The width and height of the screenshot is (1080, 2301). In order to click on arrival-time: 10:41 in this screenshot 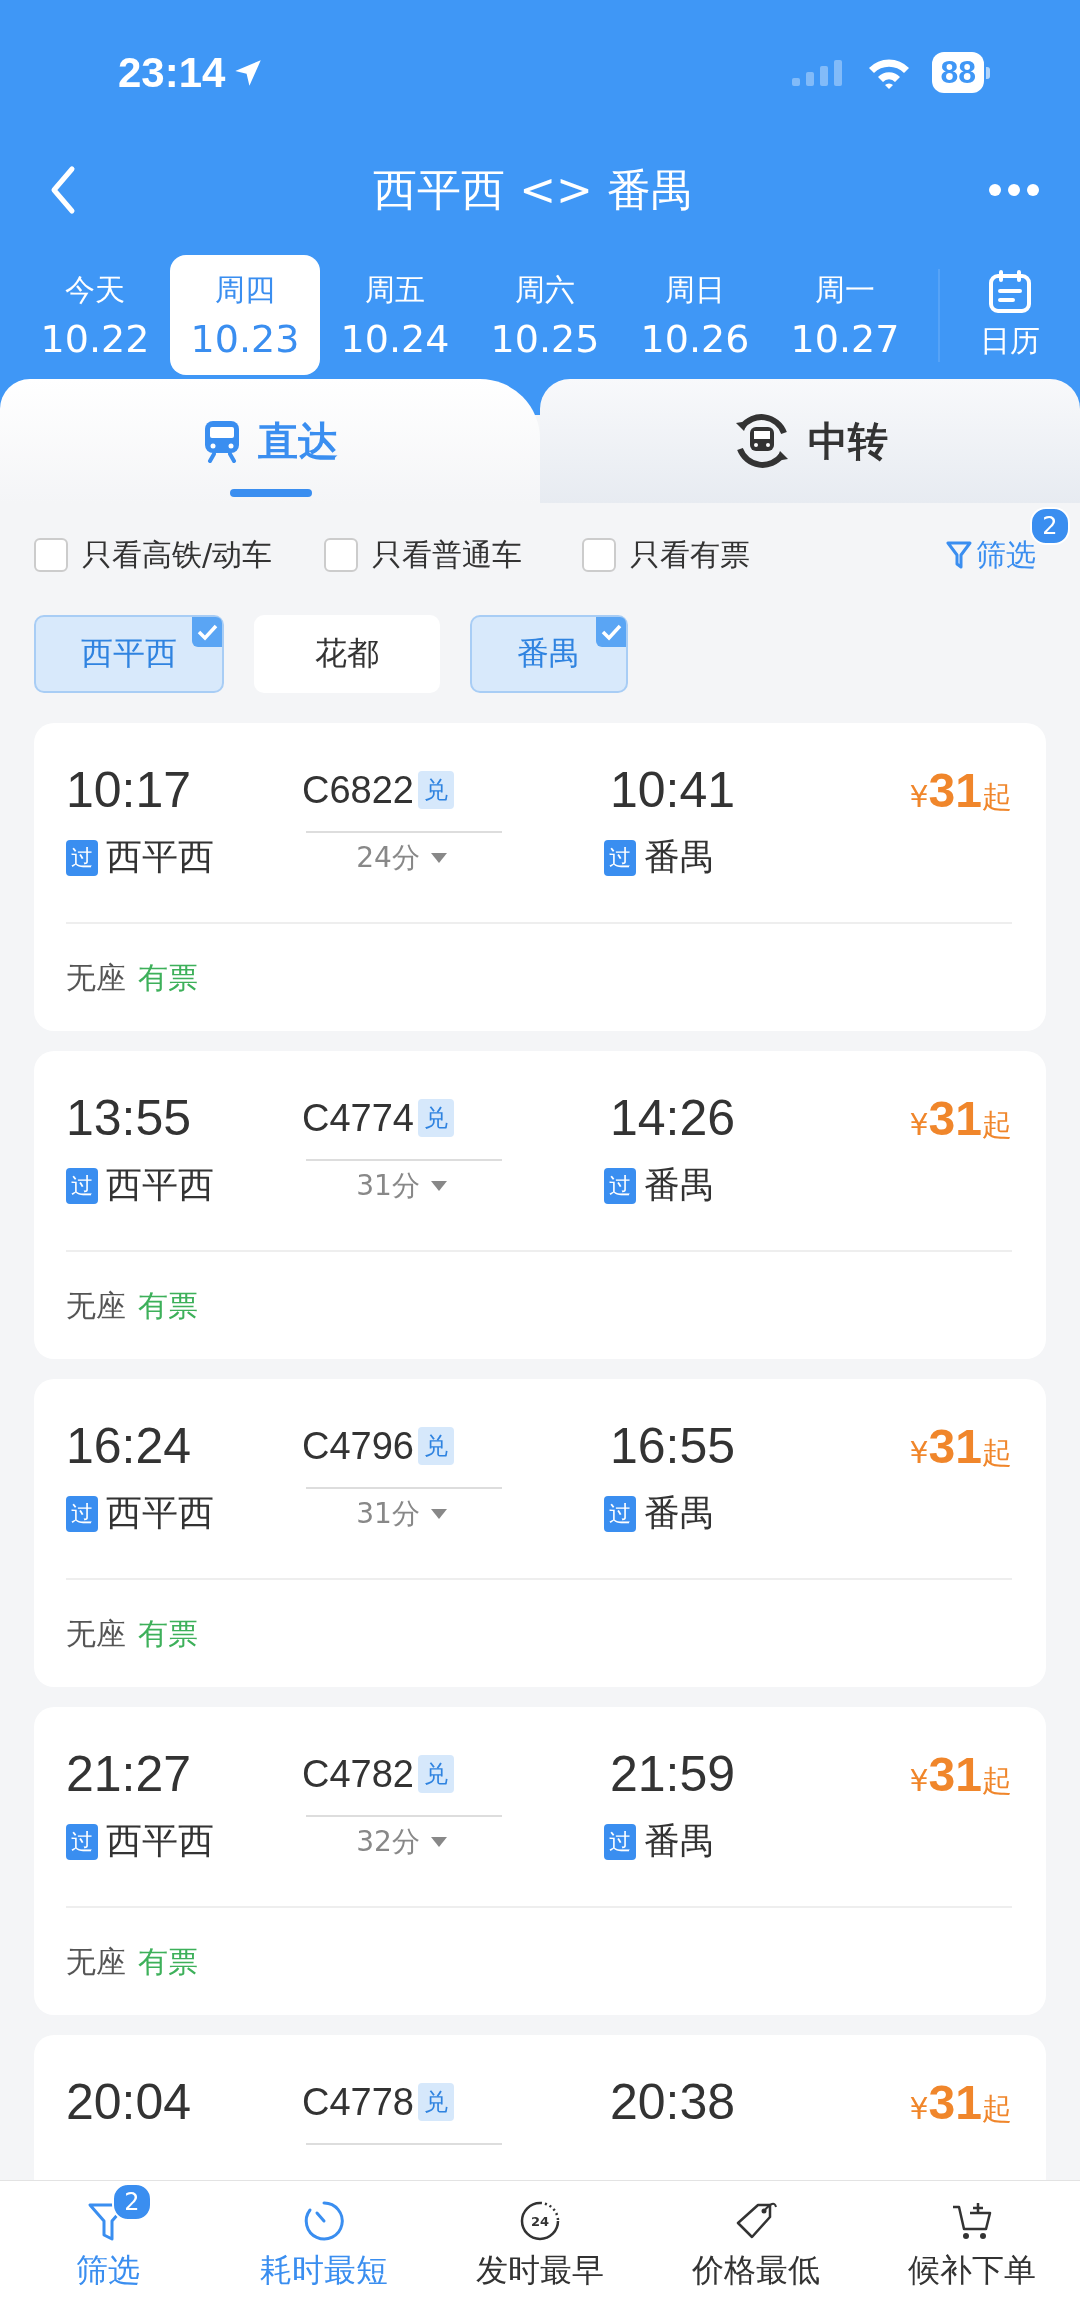, I will do `click(673, 790)`.